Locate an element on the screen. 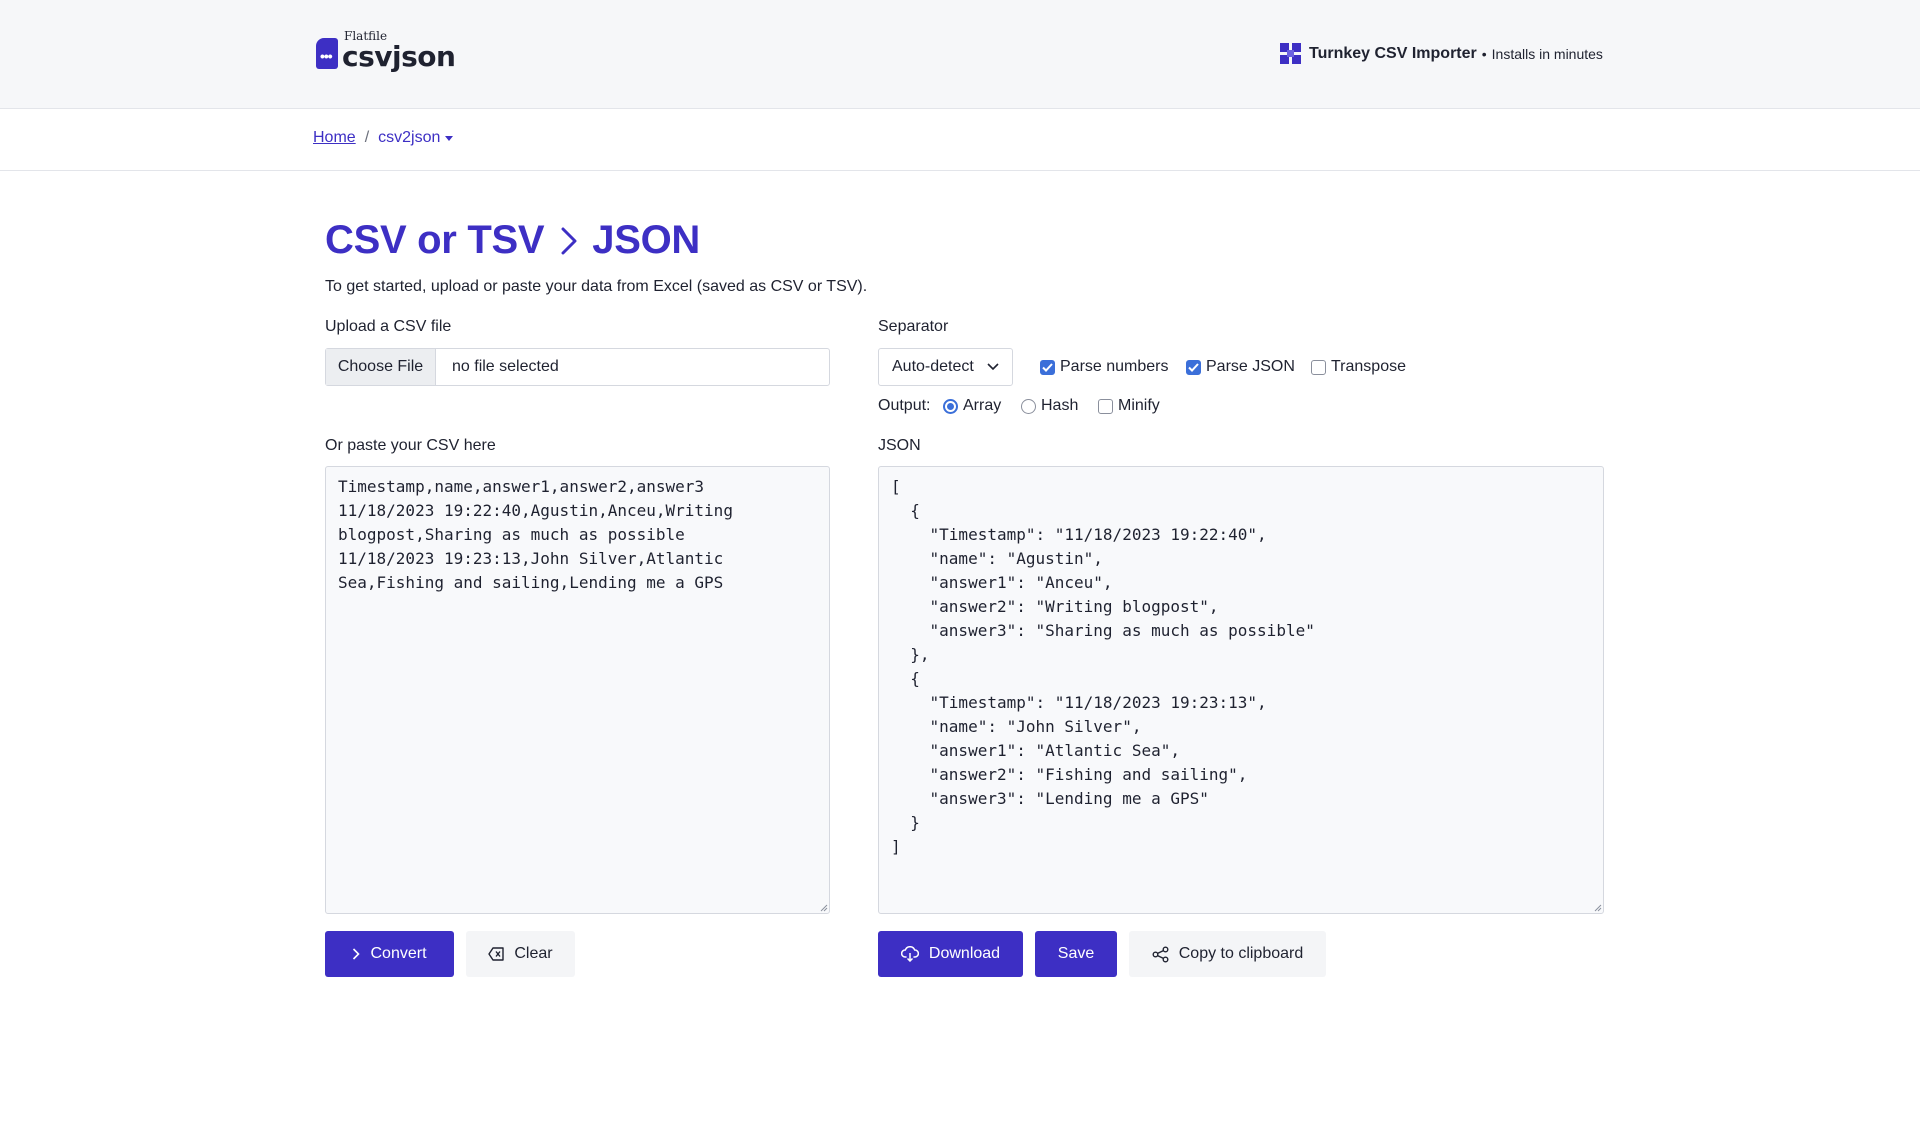 Image resolution: width=1920 pixels, height=1125 pixels. save-button: Save is located at coordinates (1076, 954).